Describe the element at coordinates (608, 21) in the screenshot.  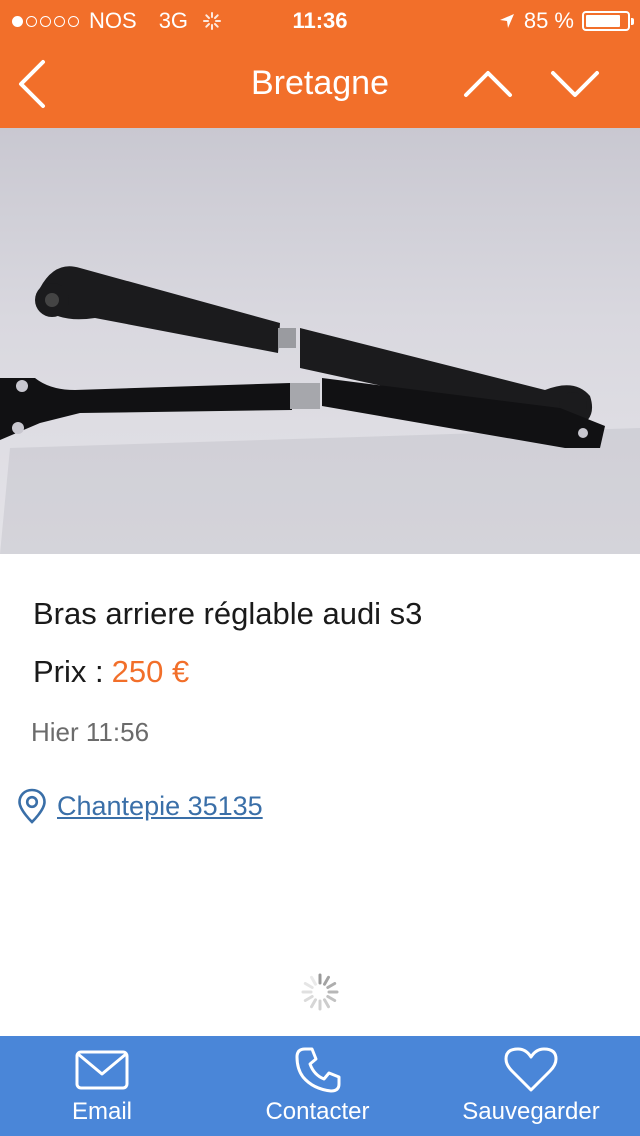
I see `battery-icon` at that location.